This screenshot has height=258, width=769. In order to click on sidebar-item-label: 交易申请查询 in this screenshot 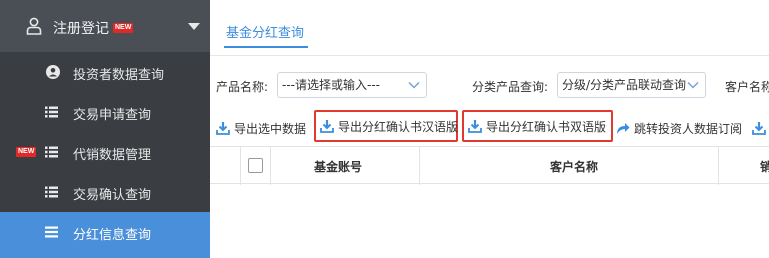, I will do `click(112, 115)`.